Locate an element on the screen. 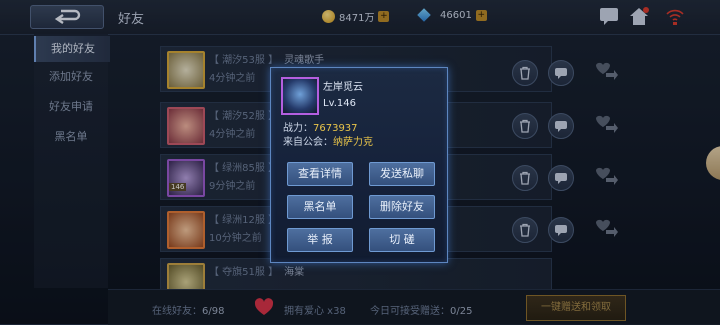  duel-button: 切 磋 is located at coordinates (402, 240).